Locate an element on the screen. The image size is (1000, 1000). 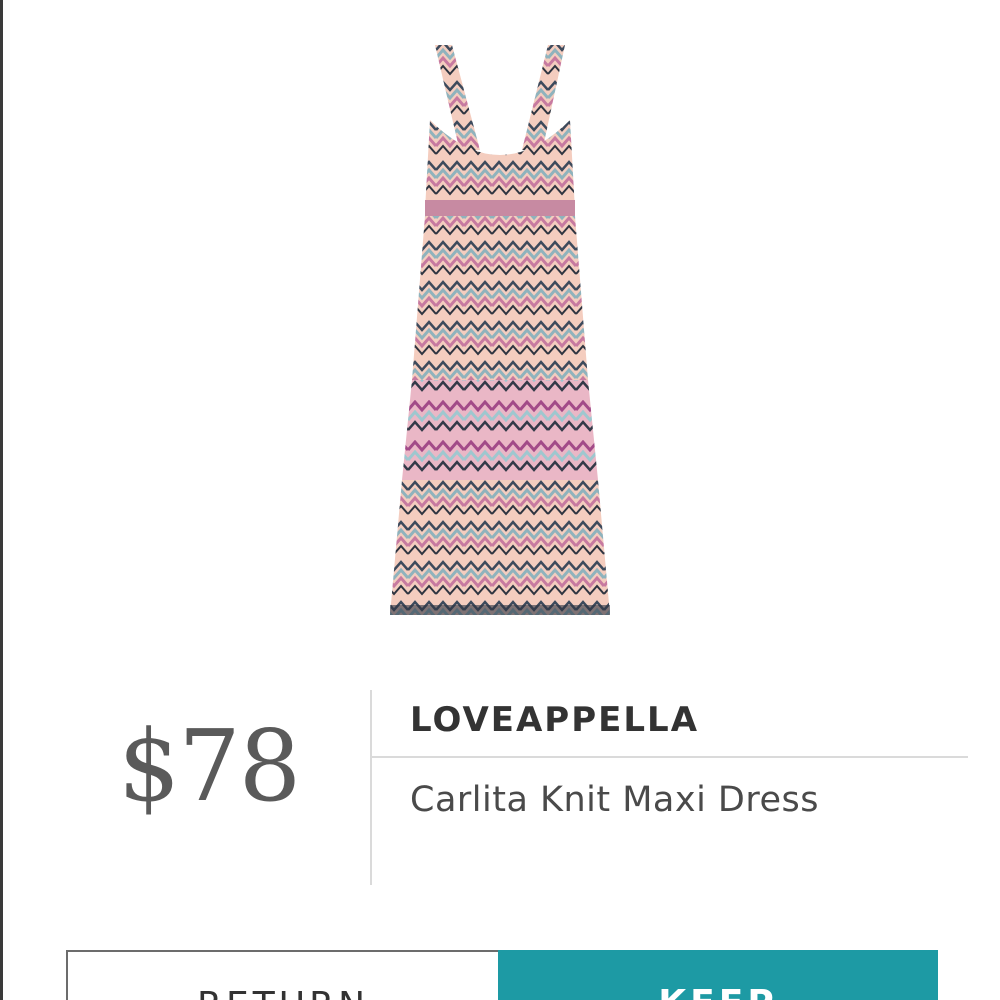
item-price: $78 is located at coordinates (209, 767).